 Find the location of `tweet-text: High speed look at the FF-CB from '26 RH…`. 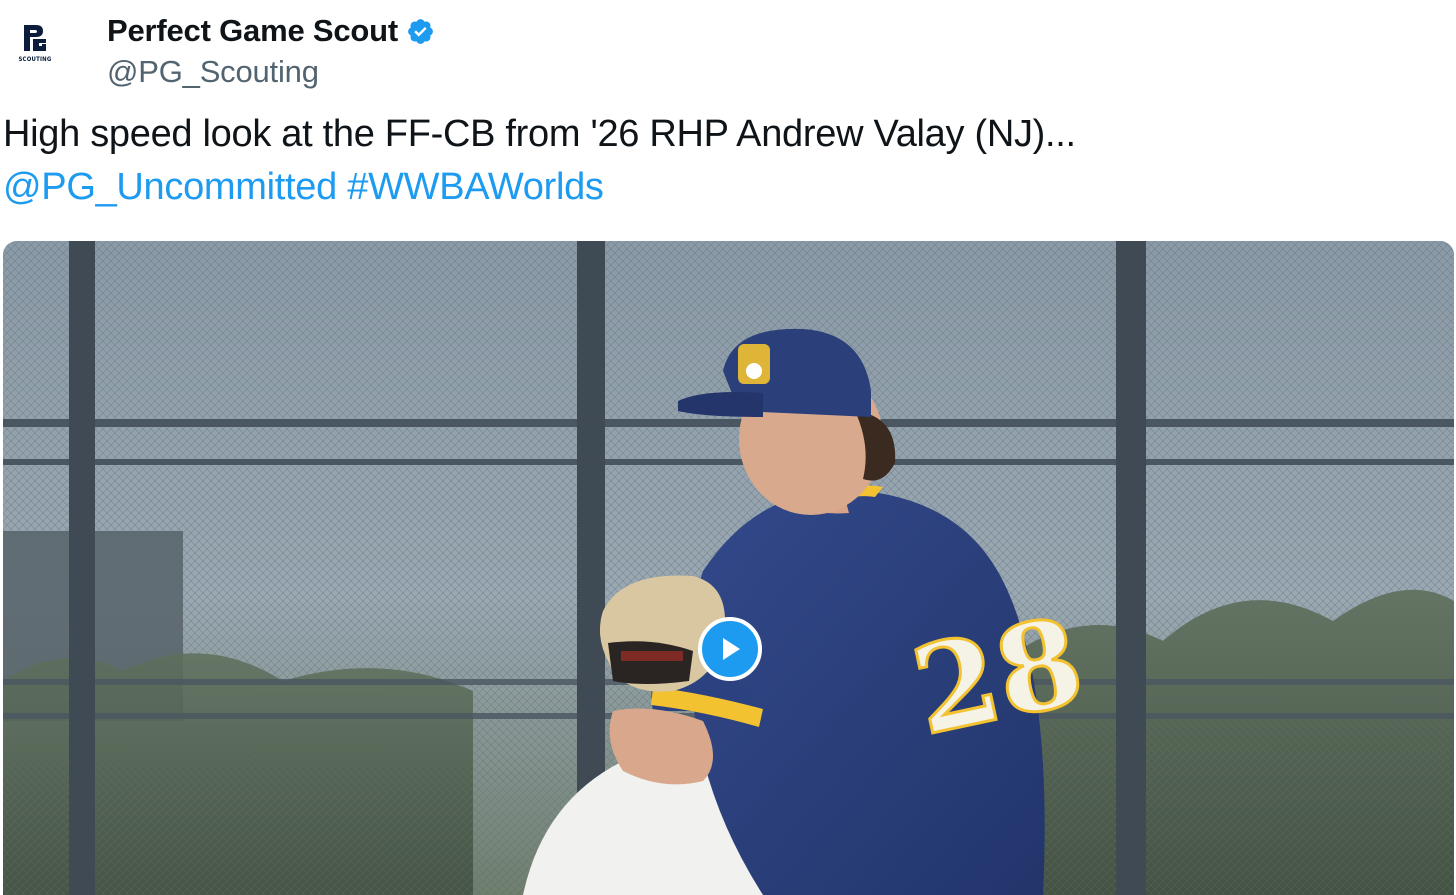

tweet-text: High speed look at the FF-CB from '26 RH… is located at coordinates (539, 161).